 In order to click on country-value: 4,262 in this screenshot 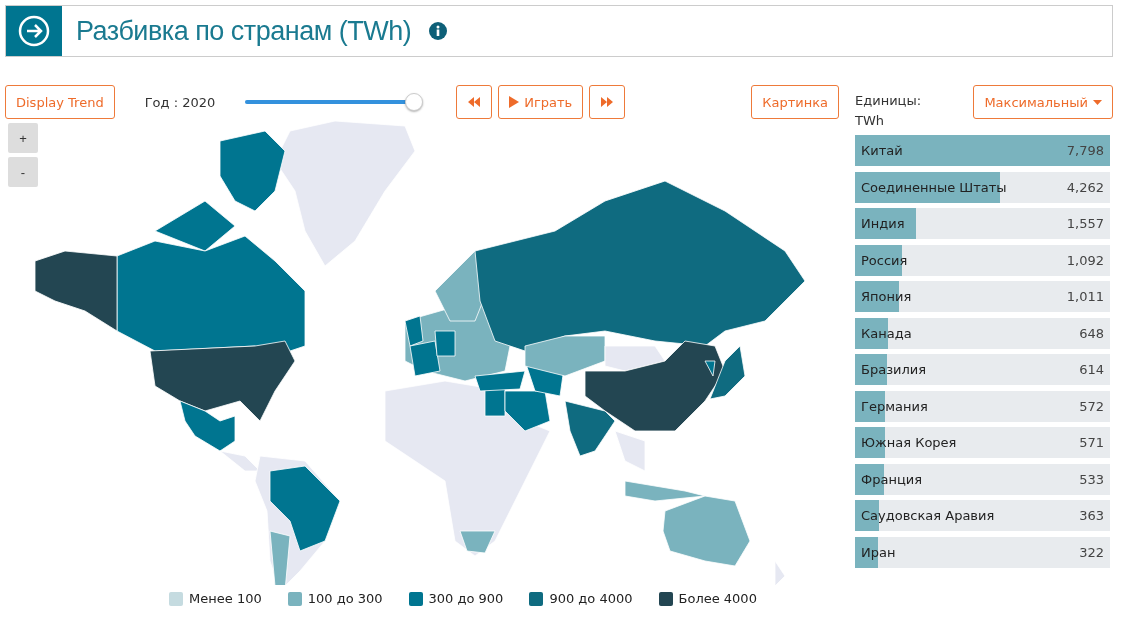, I will do `click(1085, 187)`.